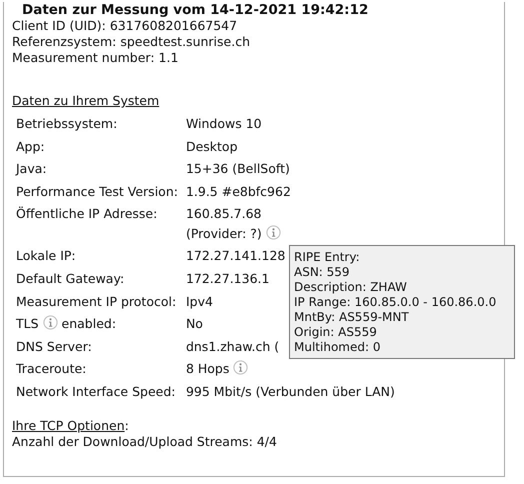 Image resolution: width=524 pixels, height=484 pixels. Describe the element at coordinates (54, 346) in the screenshot. I see `row-label: DNS Server:` at that location.